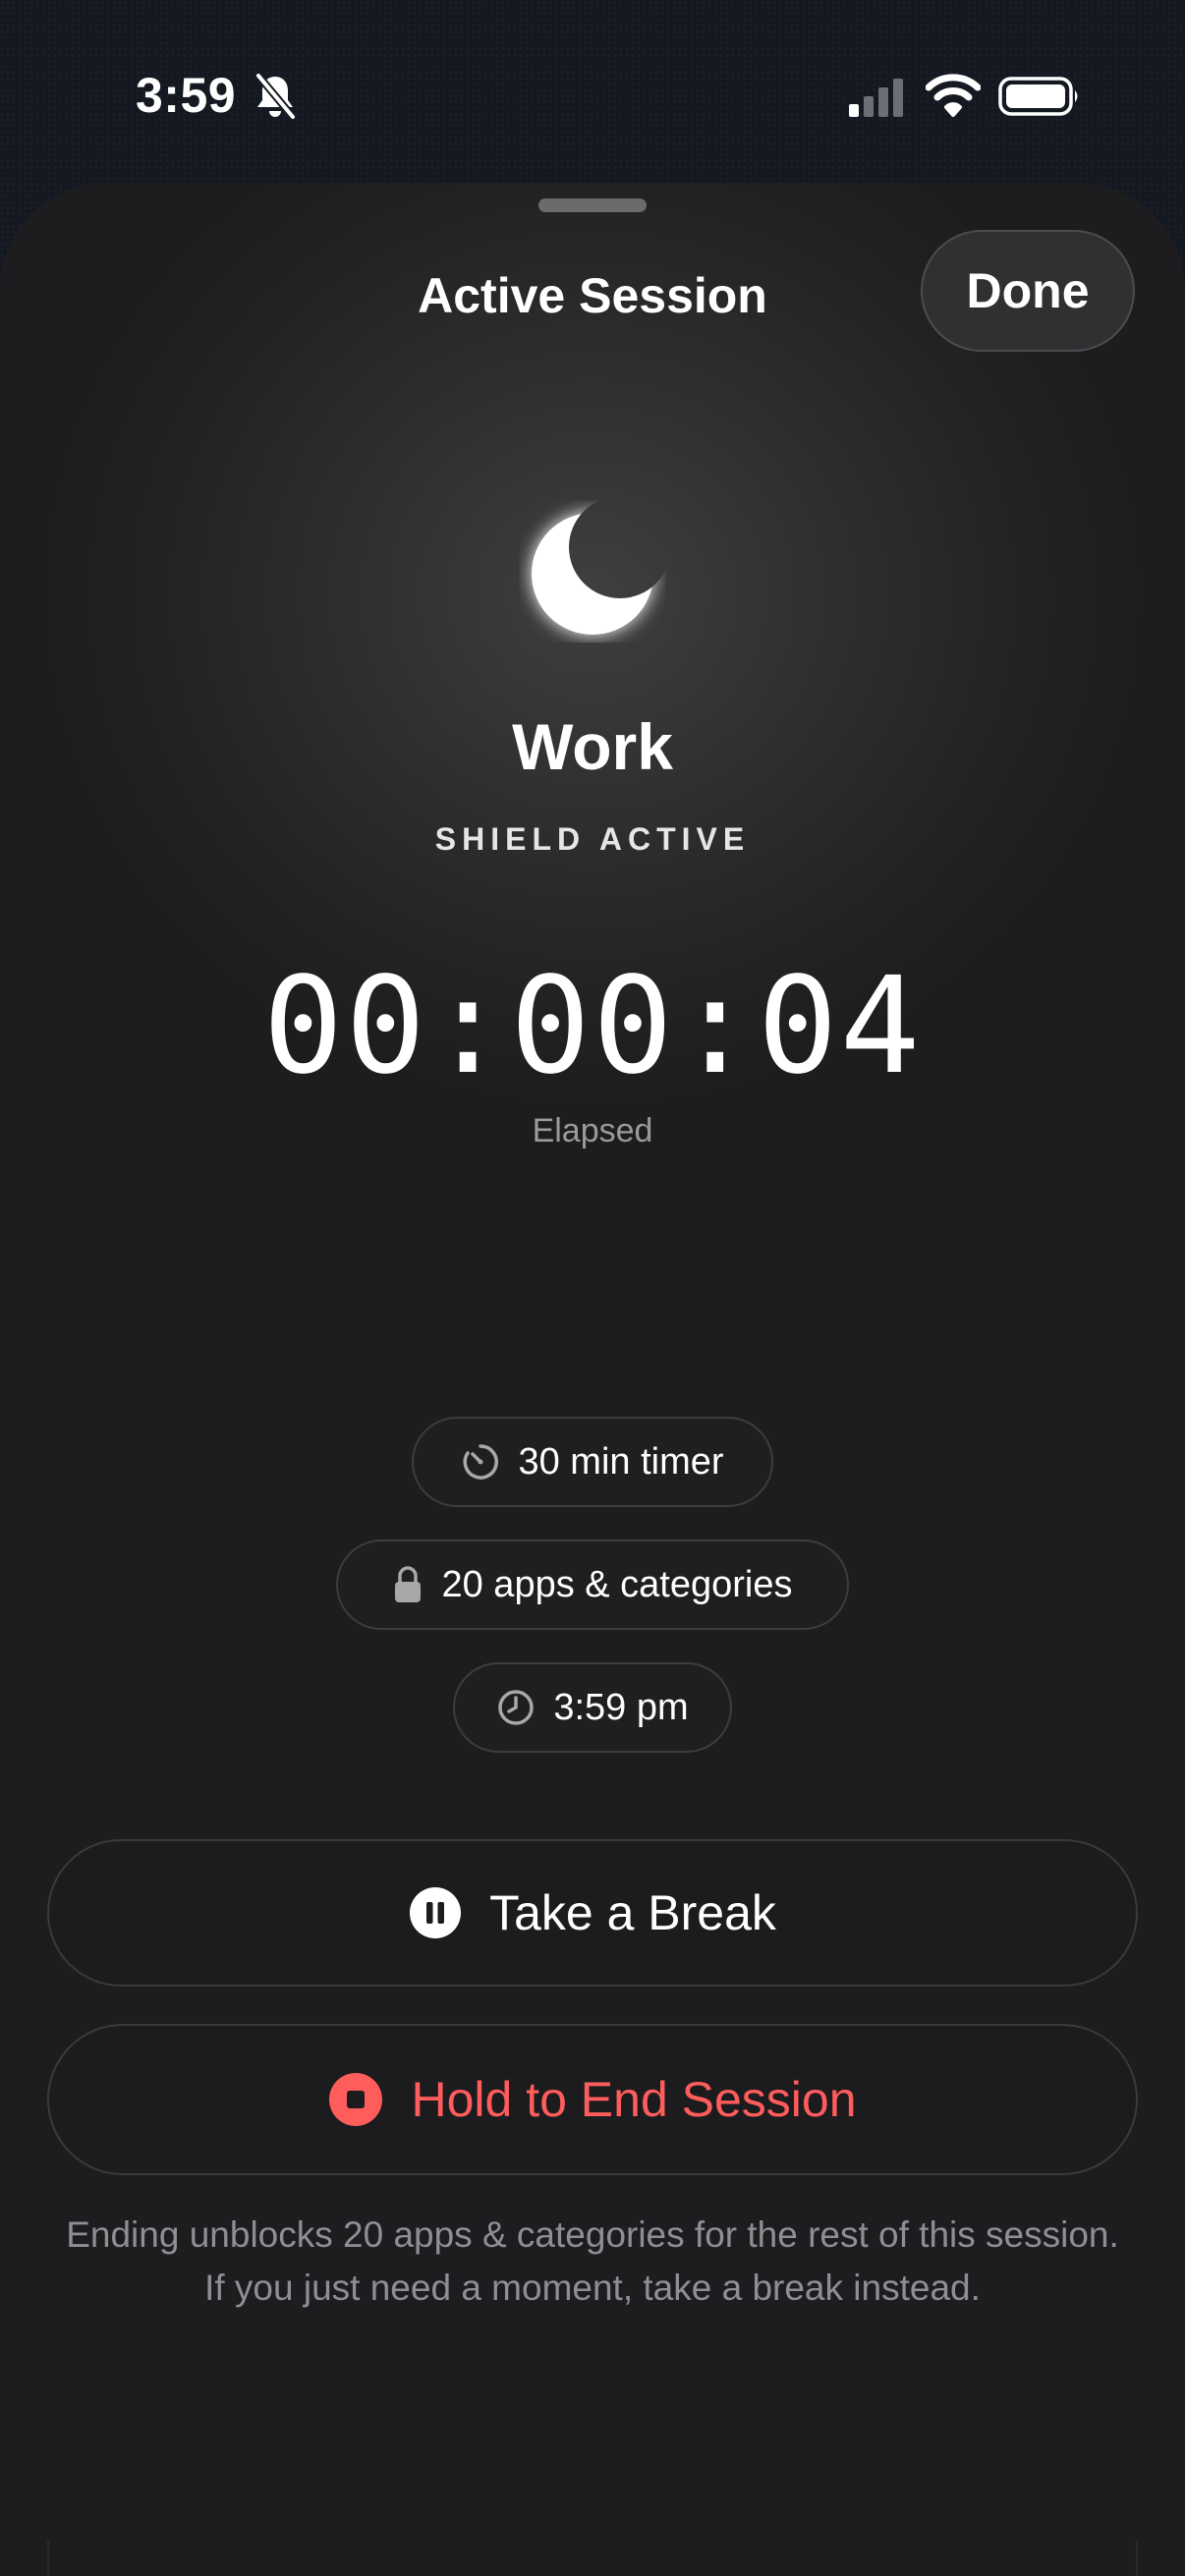  I want to click on take-break-button: Take a Break, so click(592, 1913).